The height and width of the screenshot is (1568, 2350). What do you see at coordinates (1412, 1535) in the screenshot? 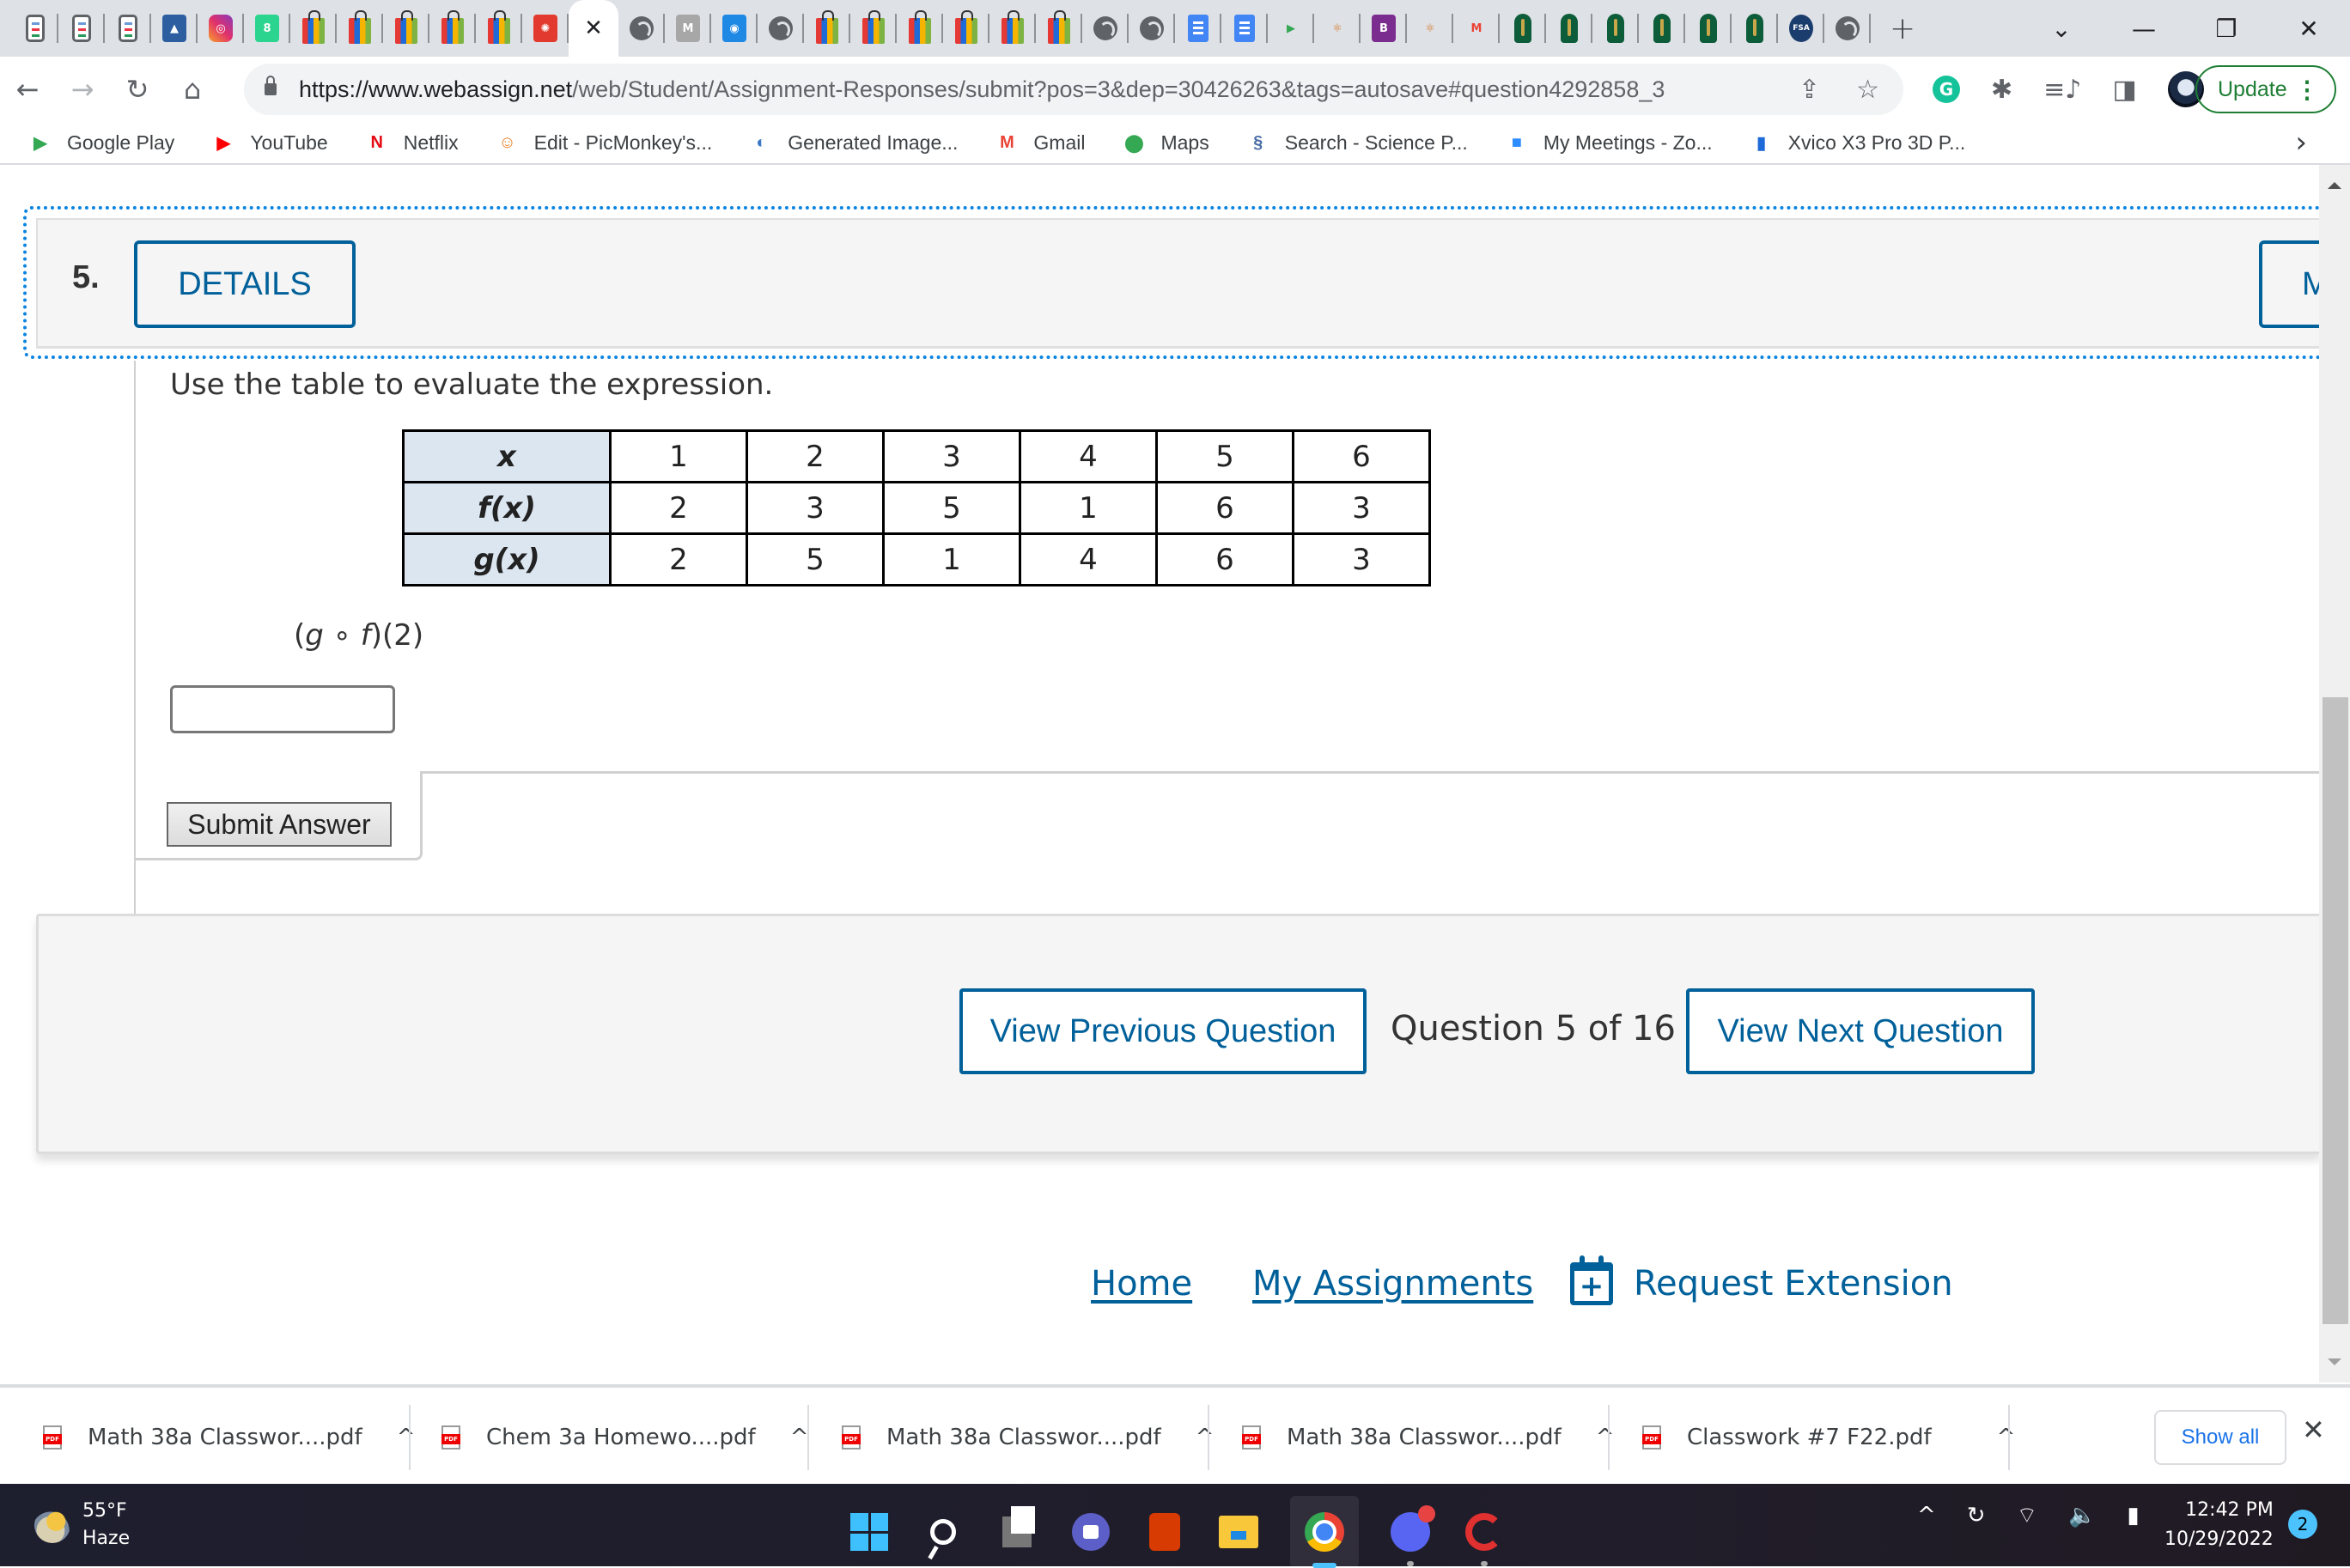
I see `discord-button` at bounding box center [1412, 1535].